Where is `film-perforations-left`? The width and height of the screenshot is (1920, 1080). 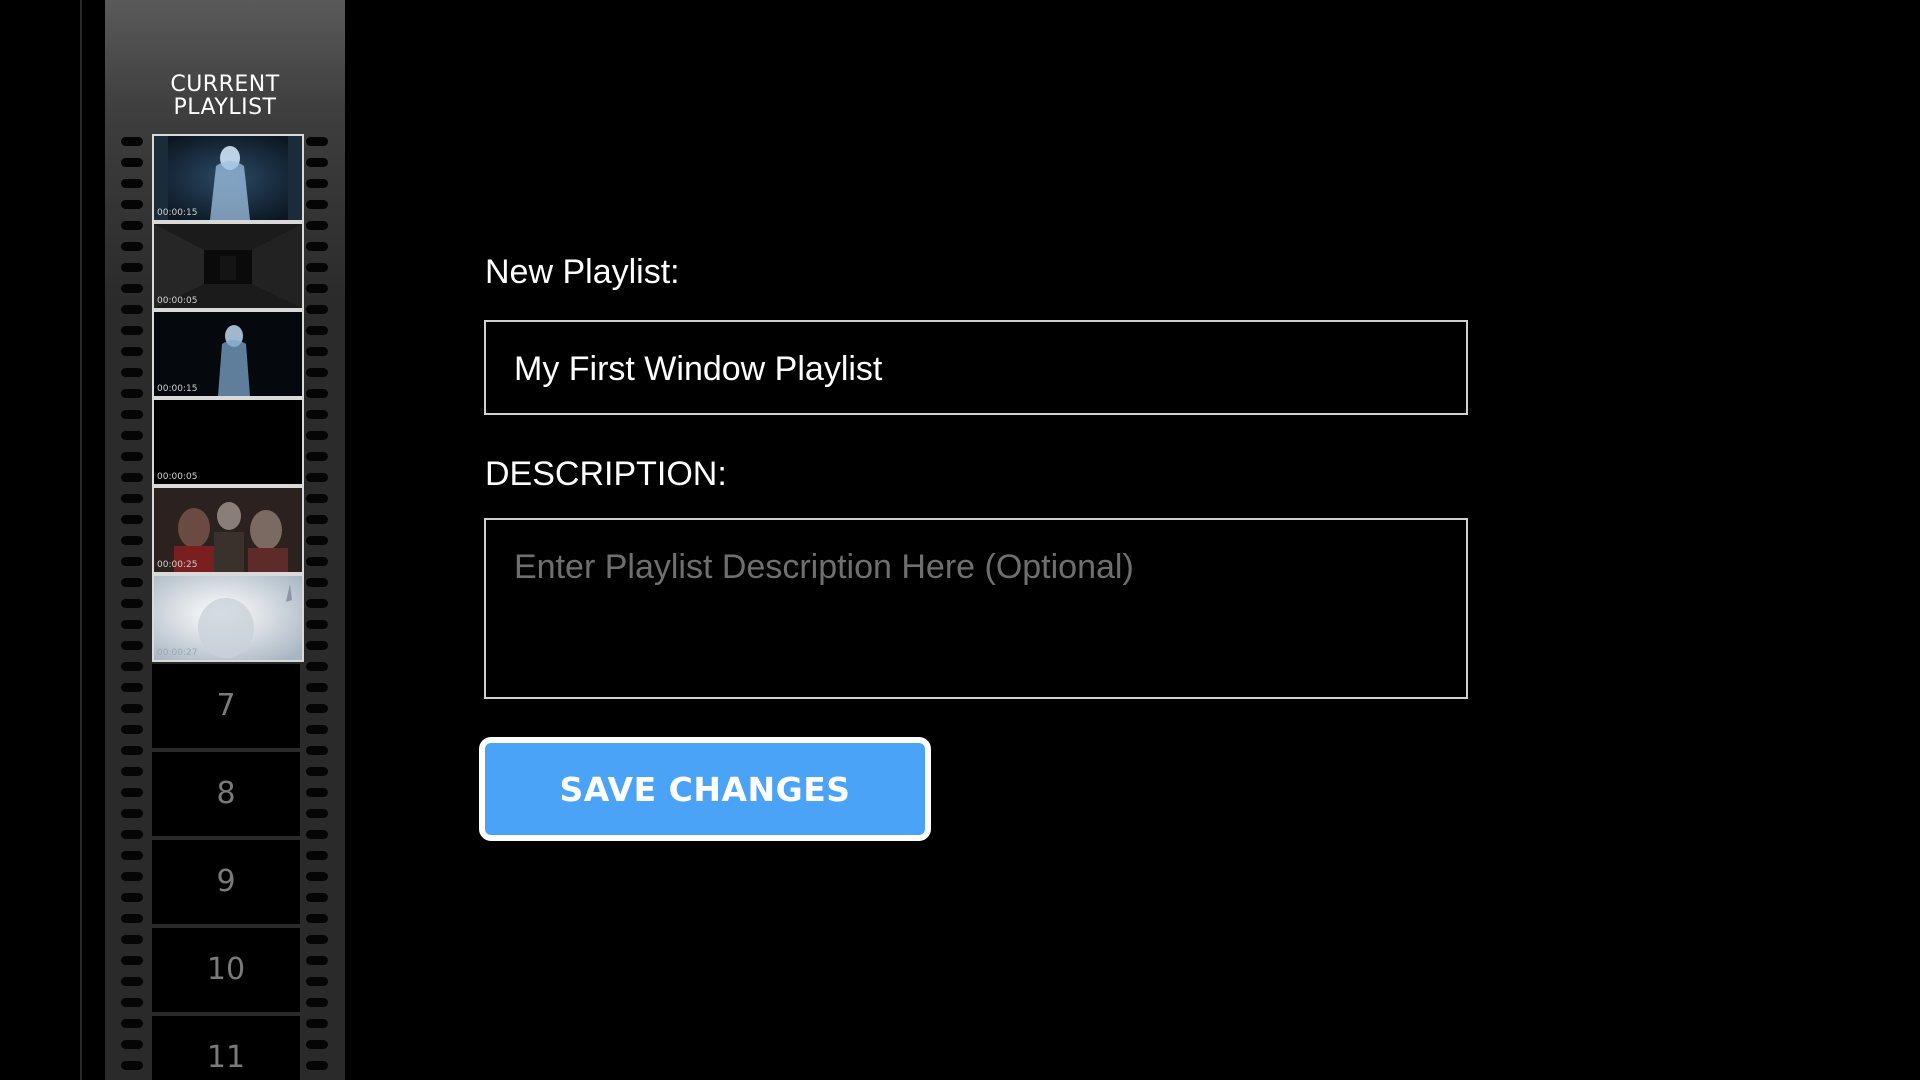
film-perforations-left is located at coordinates (132, 607).